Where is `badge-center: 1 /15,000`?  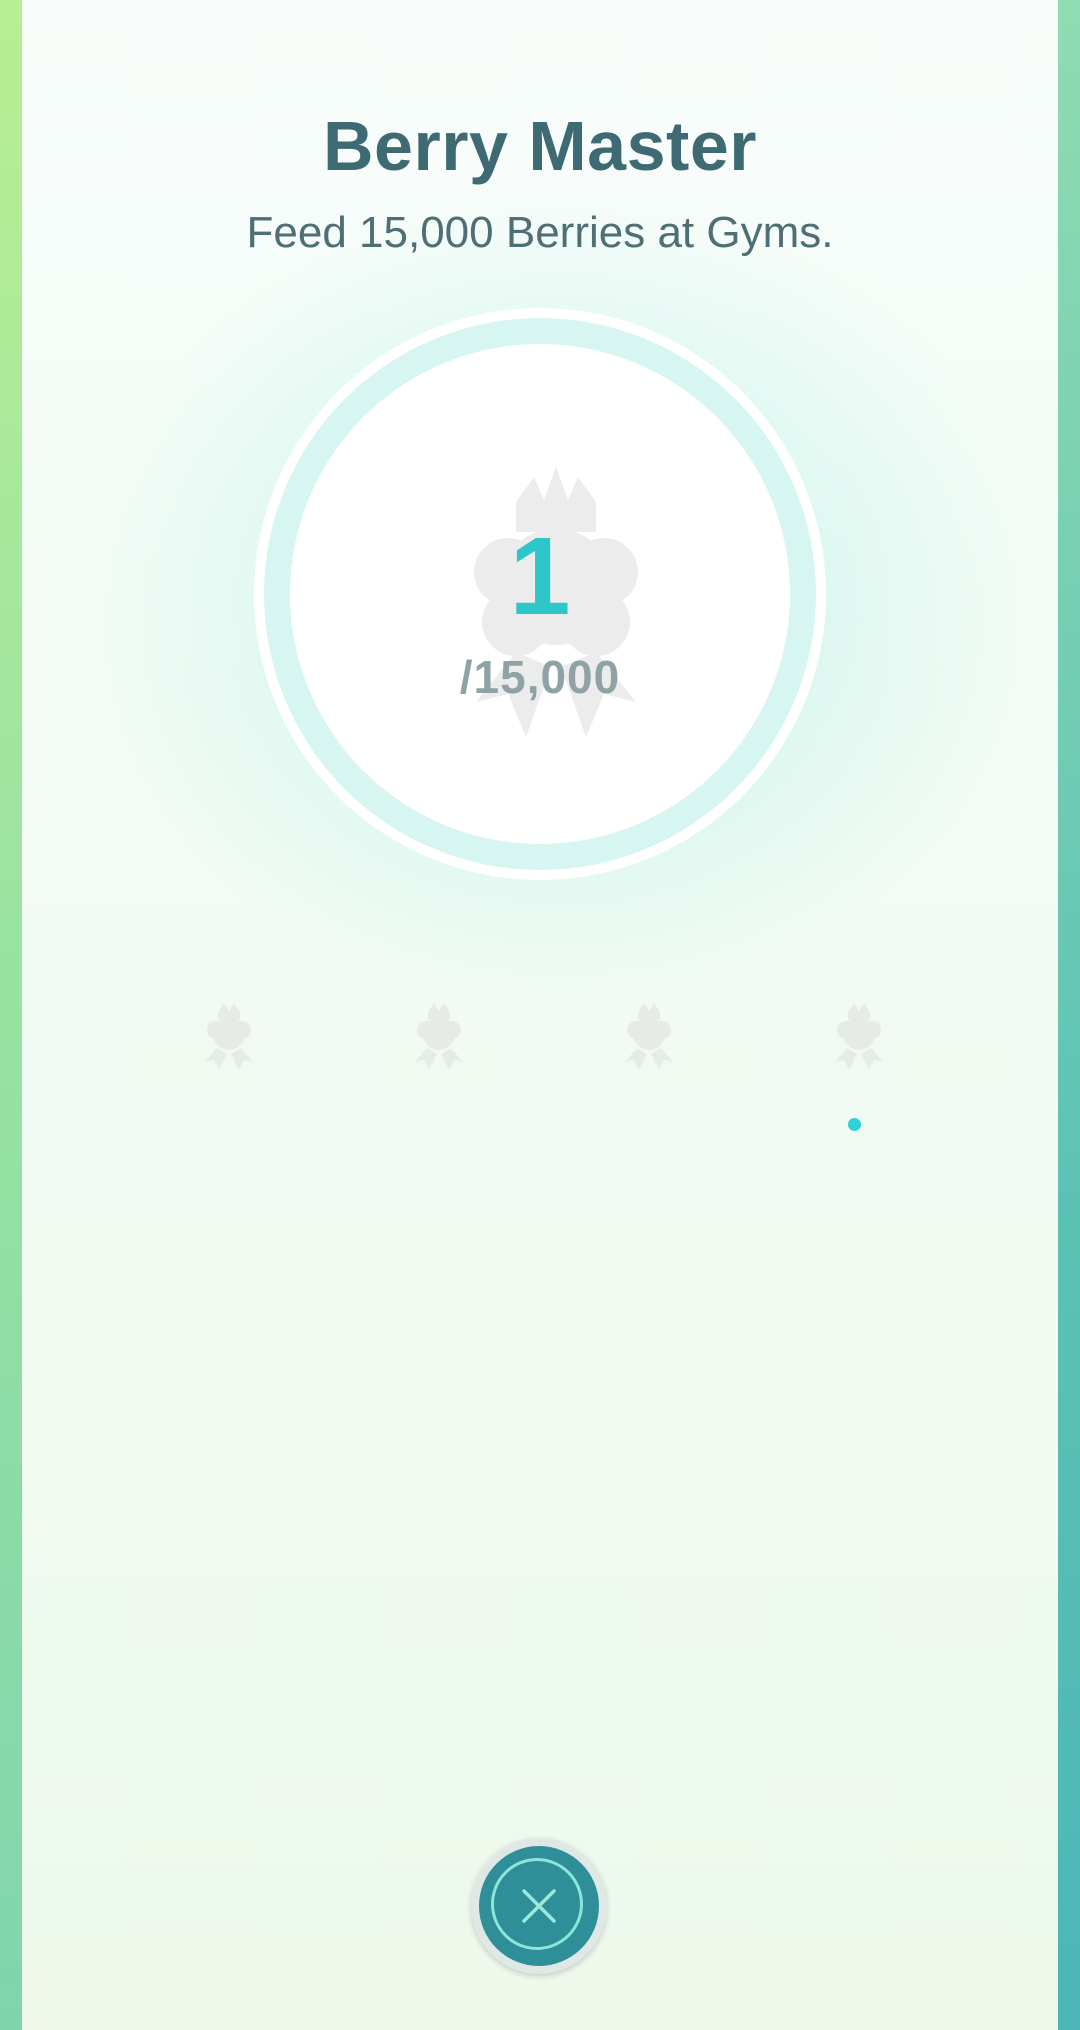
badge-center: 1 /15,000 is located at coordinates (540, 594).